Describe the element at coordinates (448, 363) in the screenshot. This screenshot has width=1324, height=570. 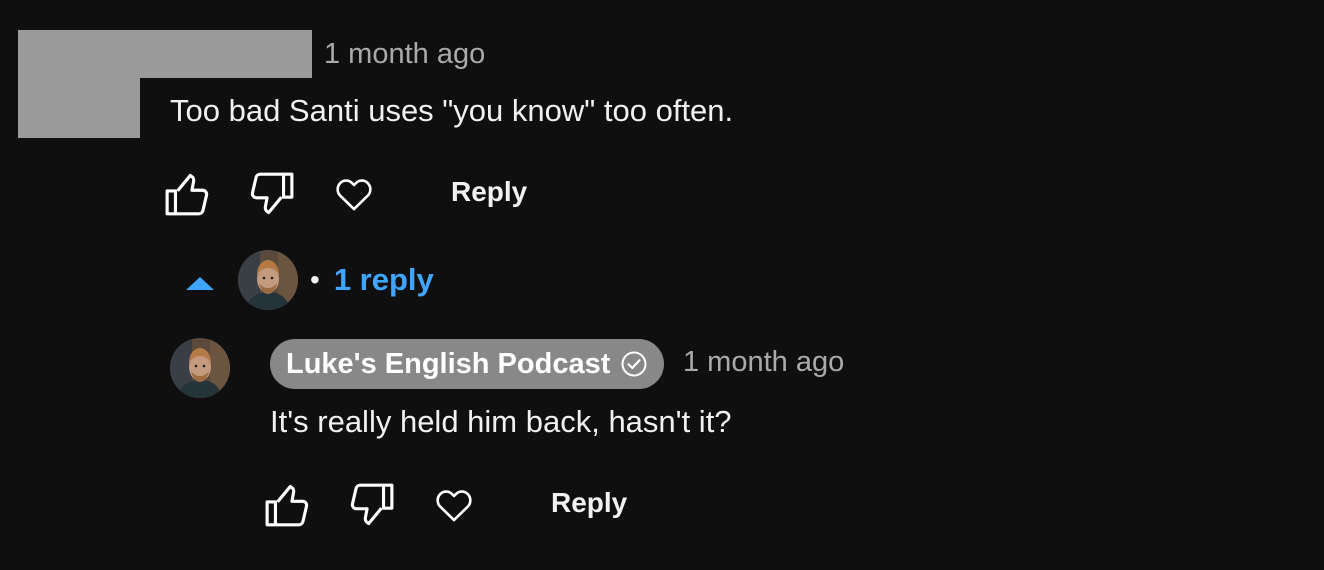
I see `reply-author-name: Luke's English Podcast` at that location.